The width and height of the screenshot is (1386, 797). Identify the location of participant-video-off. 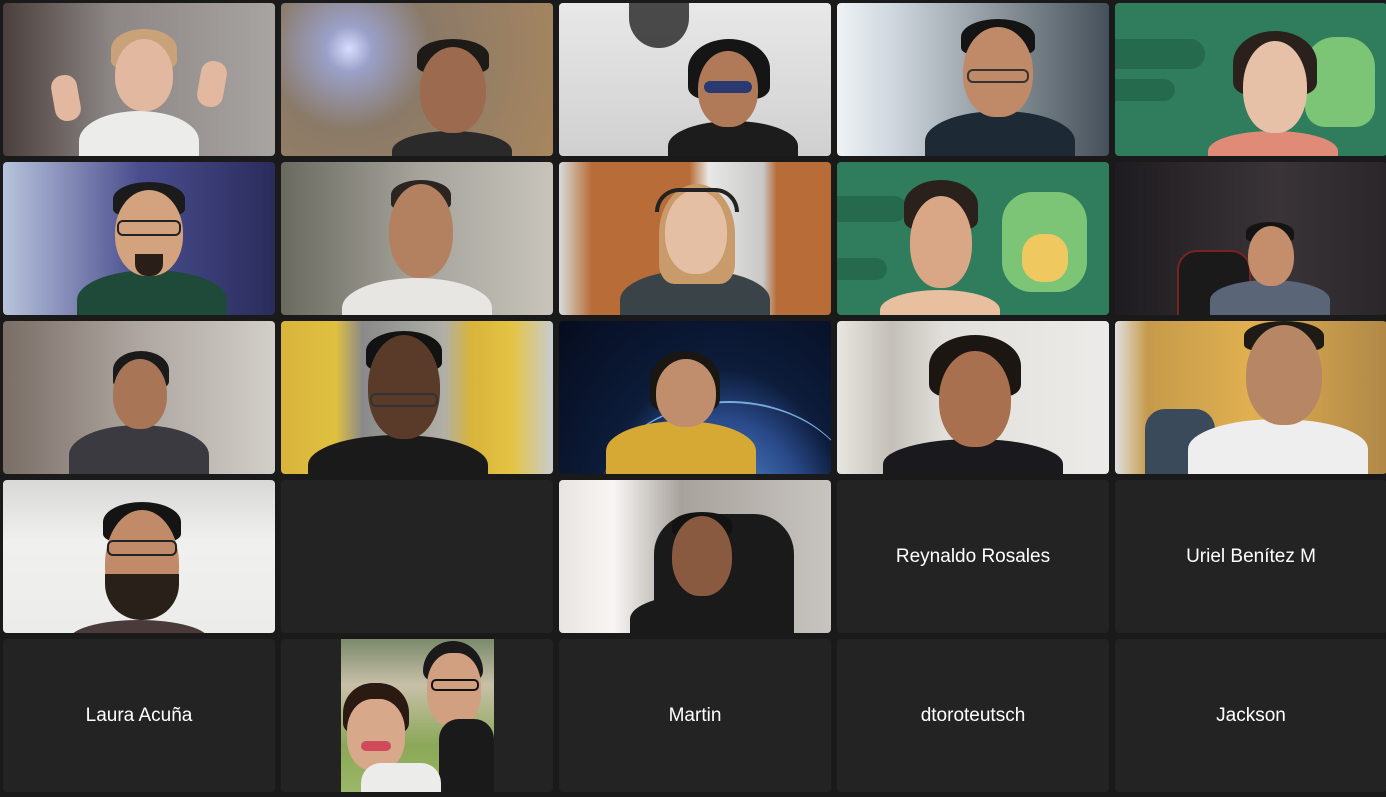
(417, 556).